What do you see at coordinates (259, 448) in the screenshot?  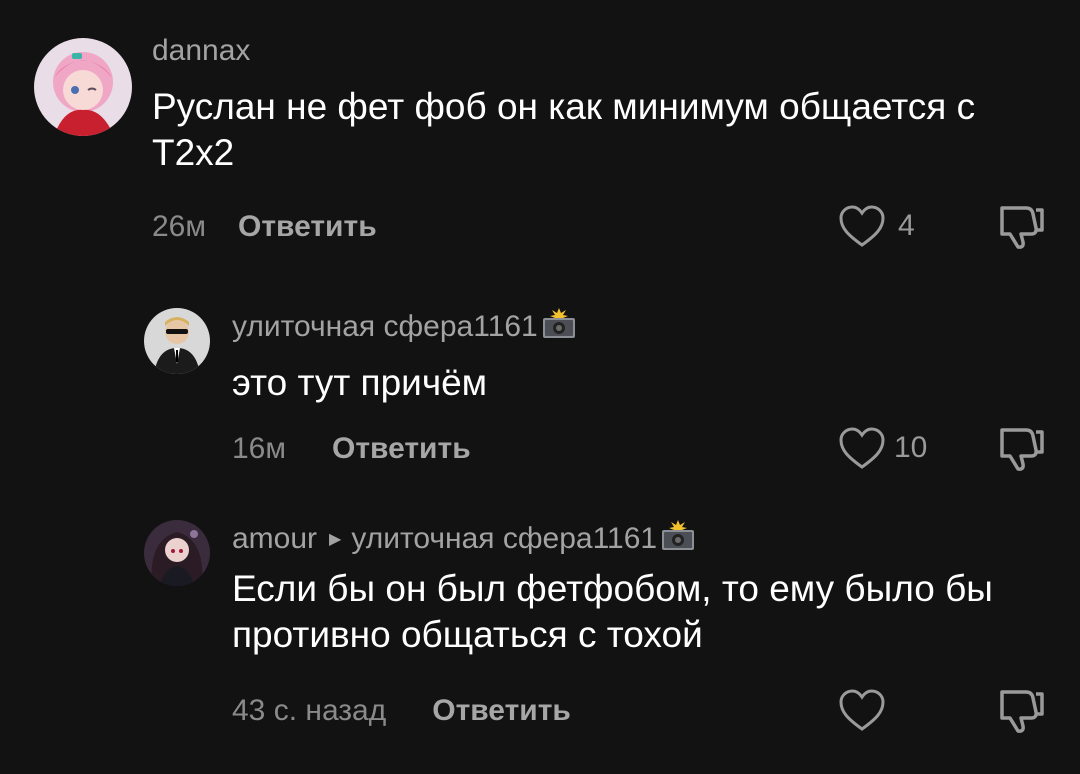 I see `comment-time: 16м` at bounding box center [259, 448].